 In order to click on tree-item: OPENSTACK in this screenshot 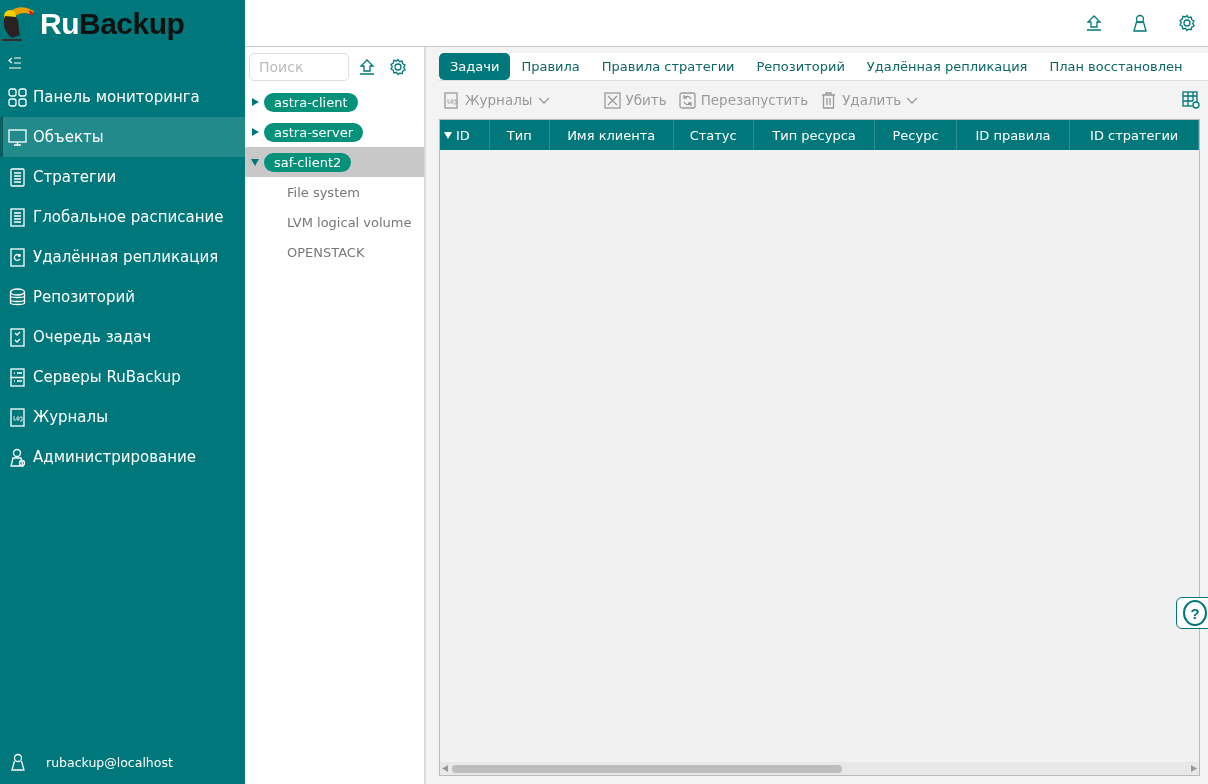, I will do `click(334, 252)`.